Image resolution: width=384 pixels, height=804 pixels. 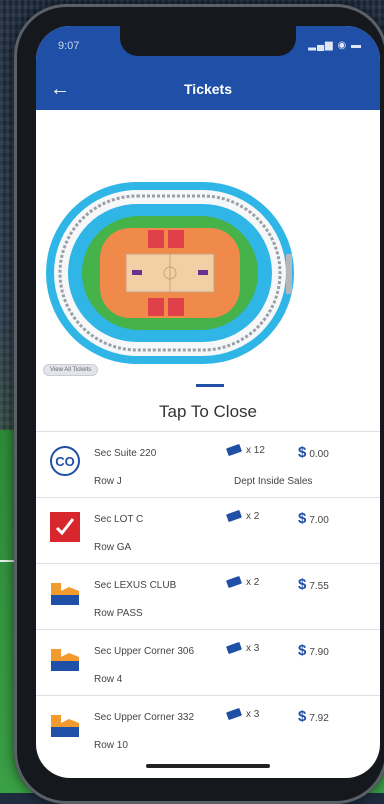 What do you see at coordinates (208, 89) in the screenshot?
I see `page-title: Tickets` at bounding box center [208, 89].